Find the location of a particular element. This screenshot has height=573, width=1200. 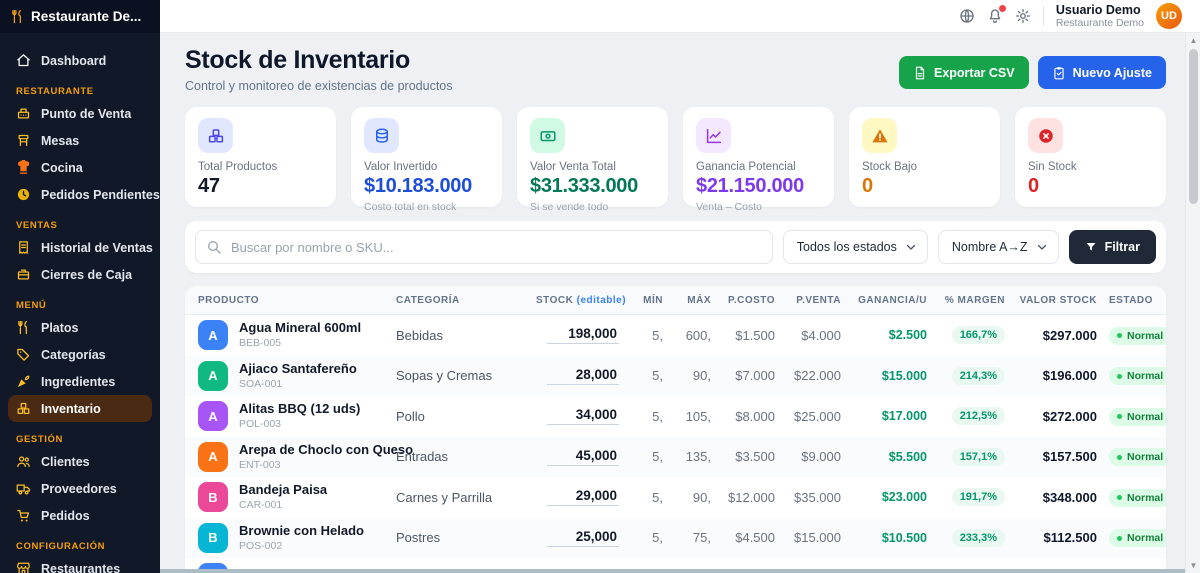

sidebar-item-proveedores: Proveedores is located at coordinates (80, 488).